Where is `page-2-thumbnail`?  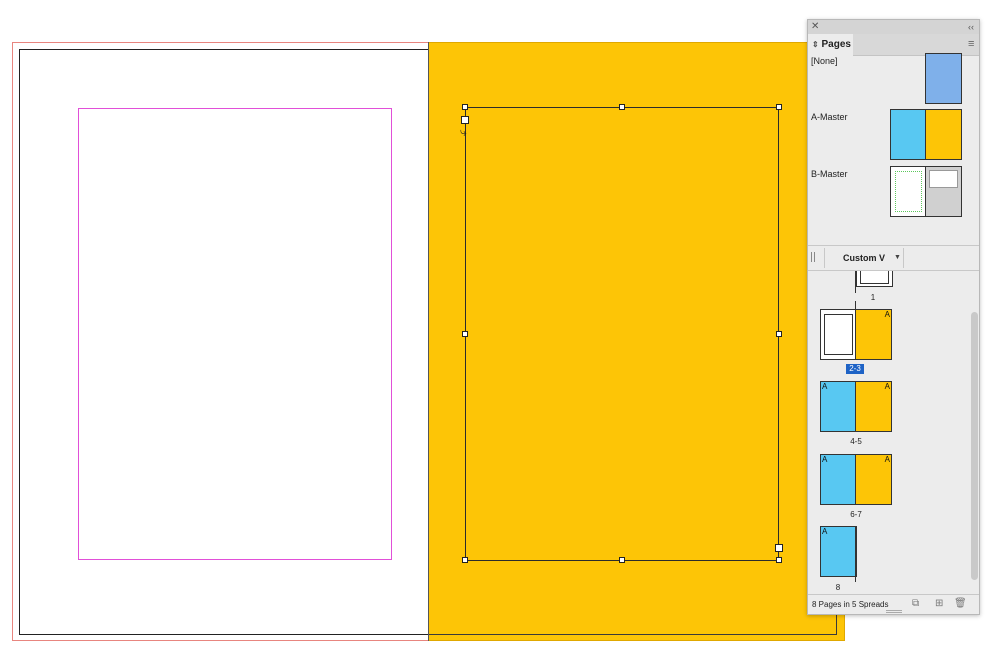 page-2-thumbnail is located at coordinates (838, 334).